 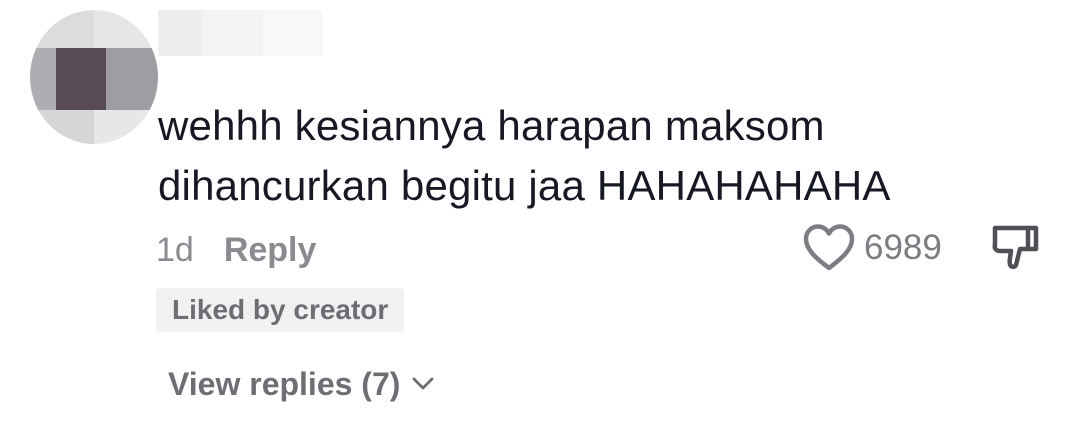 I want to click on like-count: 6989, so click(x=903, y=247).